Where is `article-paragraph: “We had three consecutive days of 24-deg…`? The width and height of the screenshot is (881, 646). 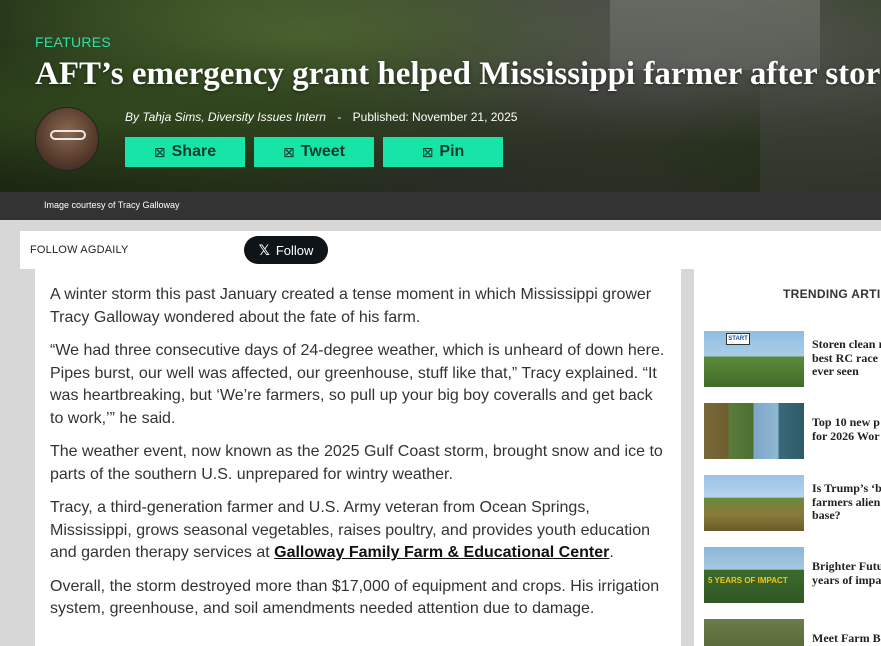
article-paragraph: “We had three consecutive days of 24-deg… is located at coordinates (357, 384).